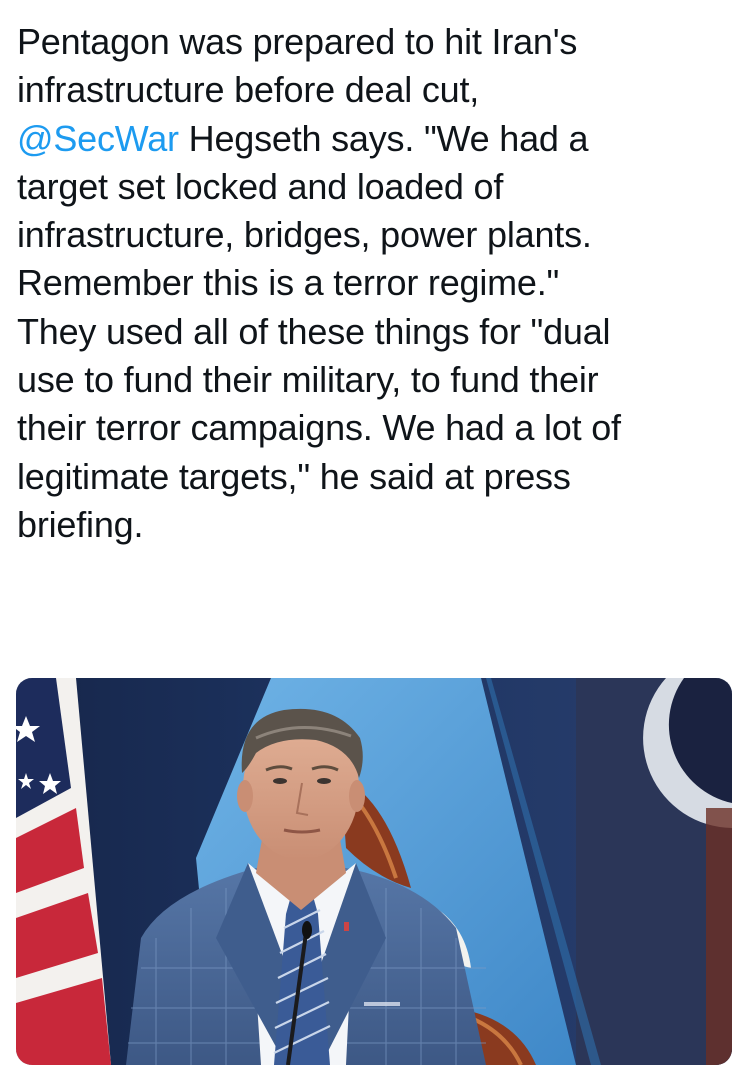  What do you see at coordinates (248, 90) in the screenshot?
I see `tweet-line: infrastructure before deal cut,` at bounding box center [248, 90].